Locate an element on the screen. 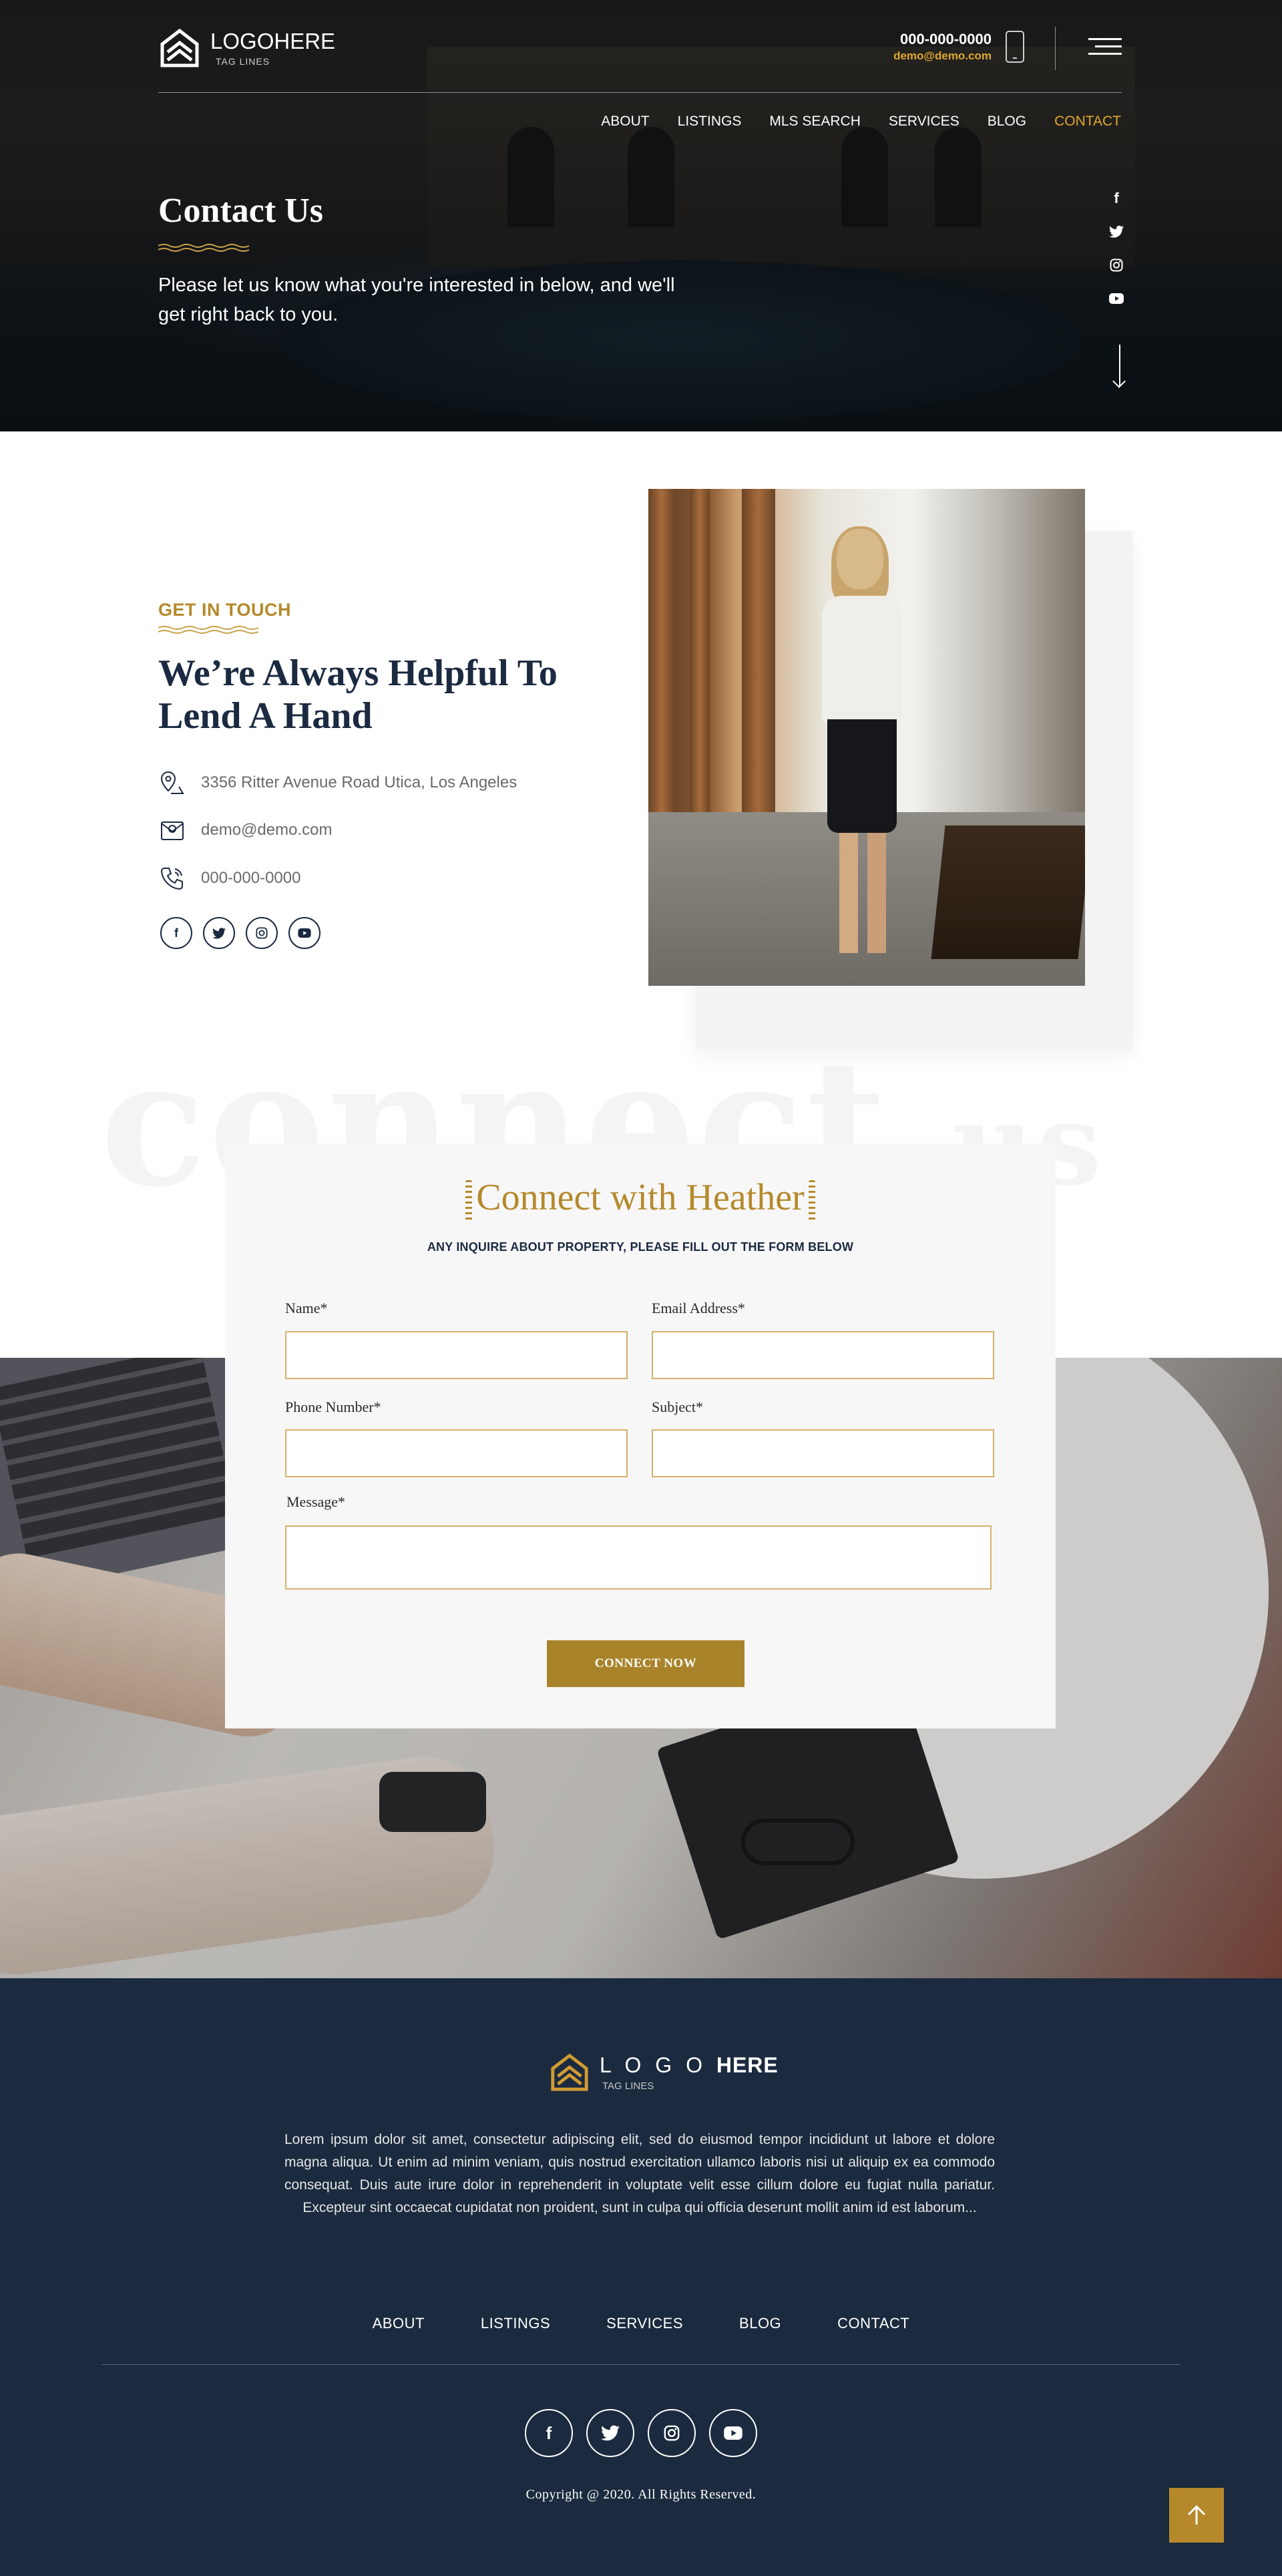 The height and width of the screenshot is (2576, 1282). agent-photo is located at coordinates (867, 738).